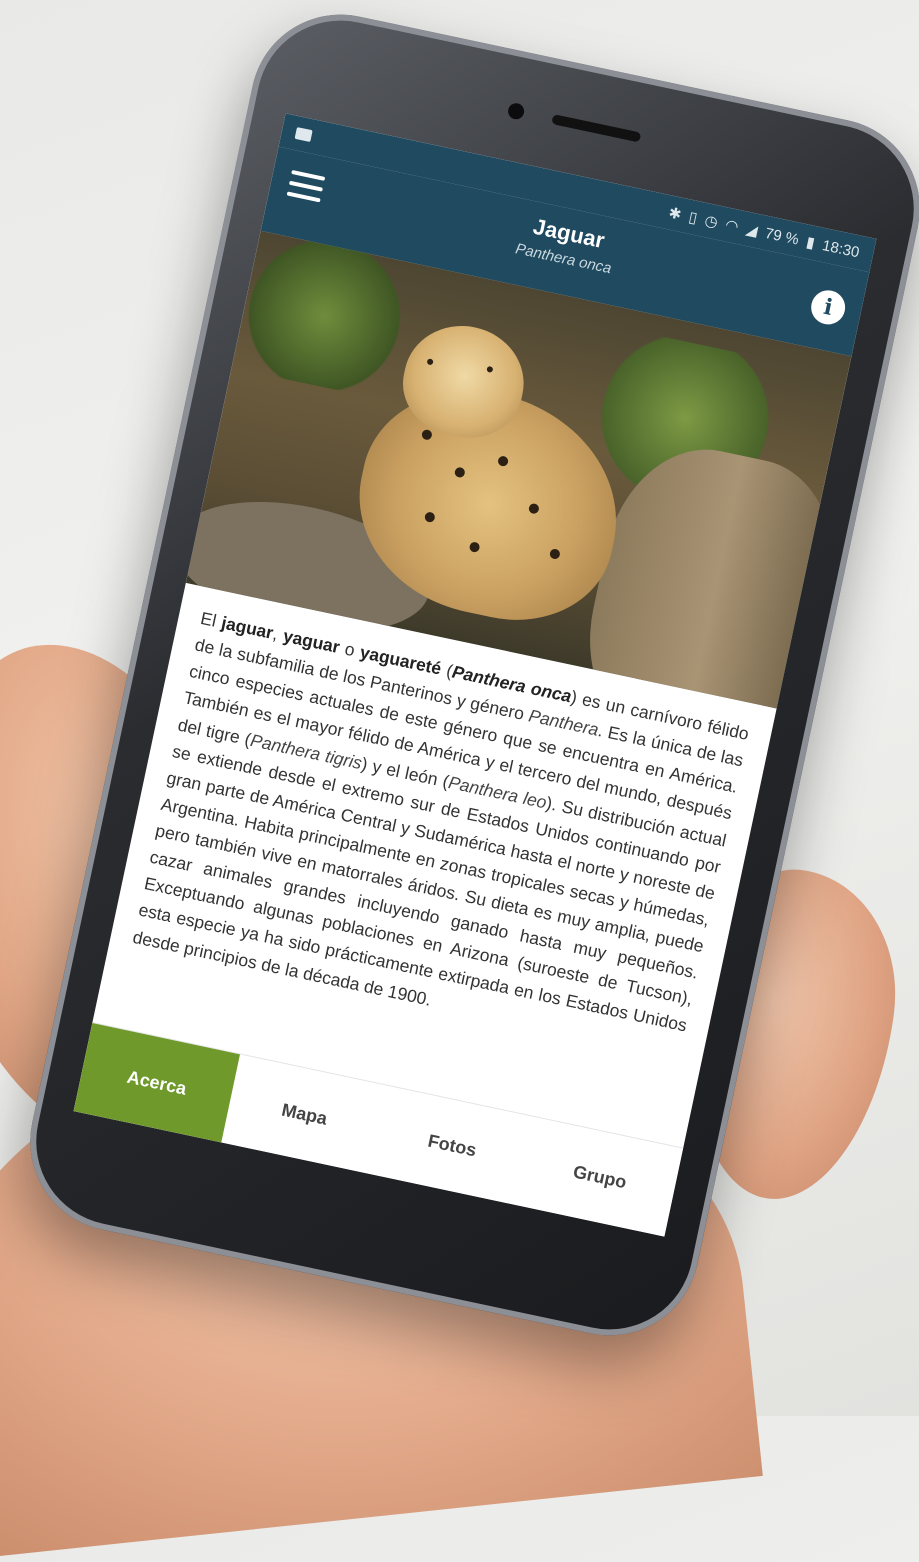 This screenshot has width=919, height=1562. I want to click on battery-percent: 79 %, so click(782, 236).